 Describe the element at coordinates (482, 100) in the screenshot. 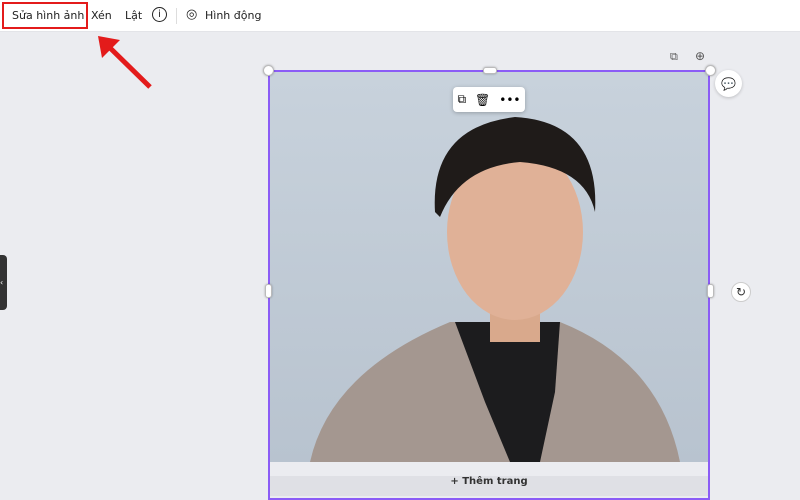

I see `trash-icon: 🗑` at that location.